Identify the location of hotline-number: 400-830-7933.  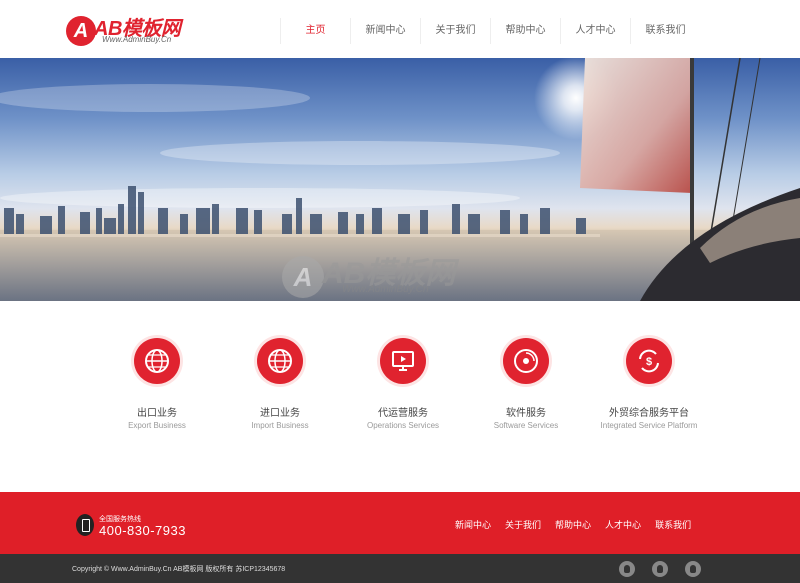
(142, 530).